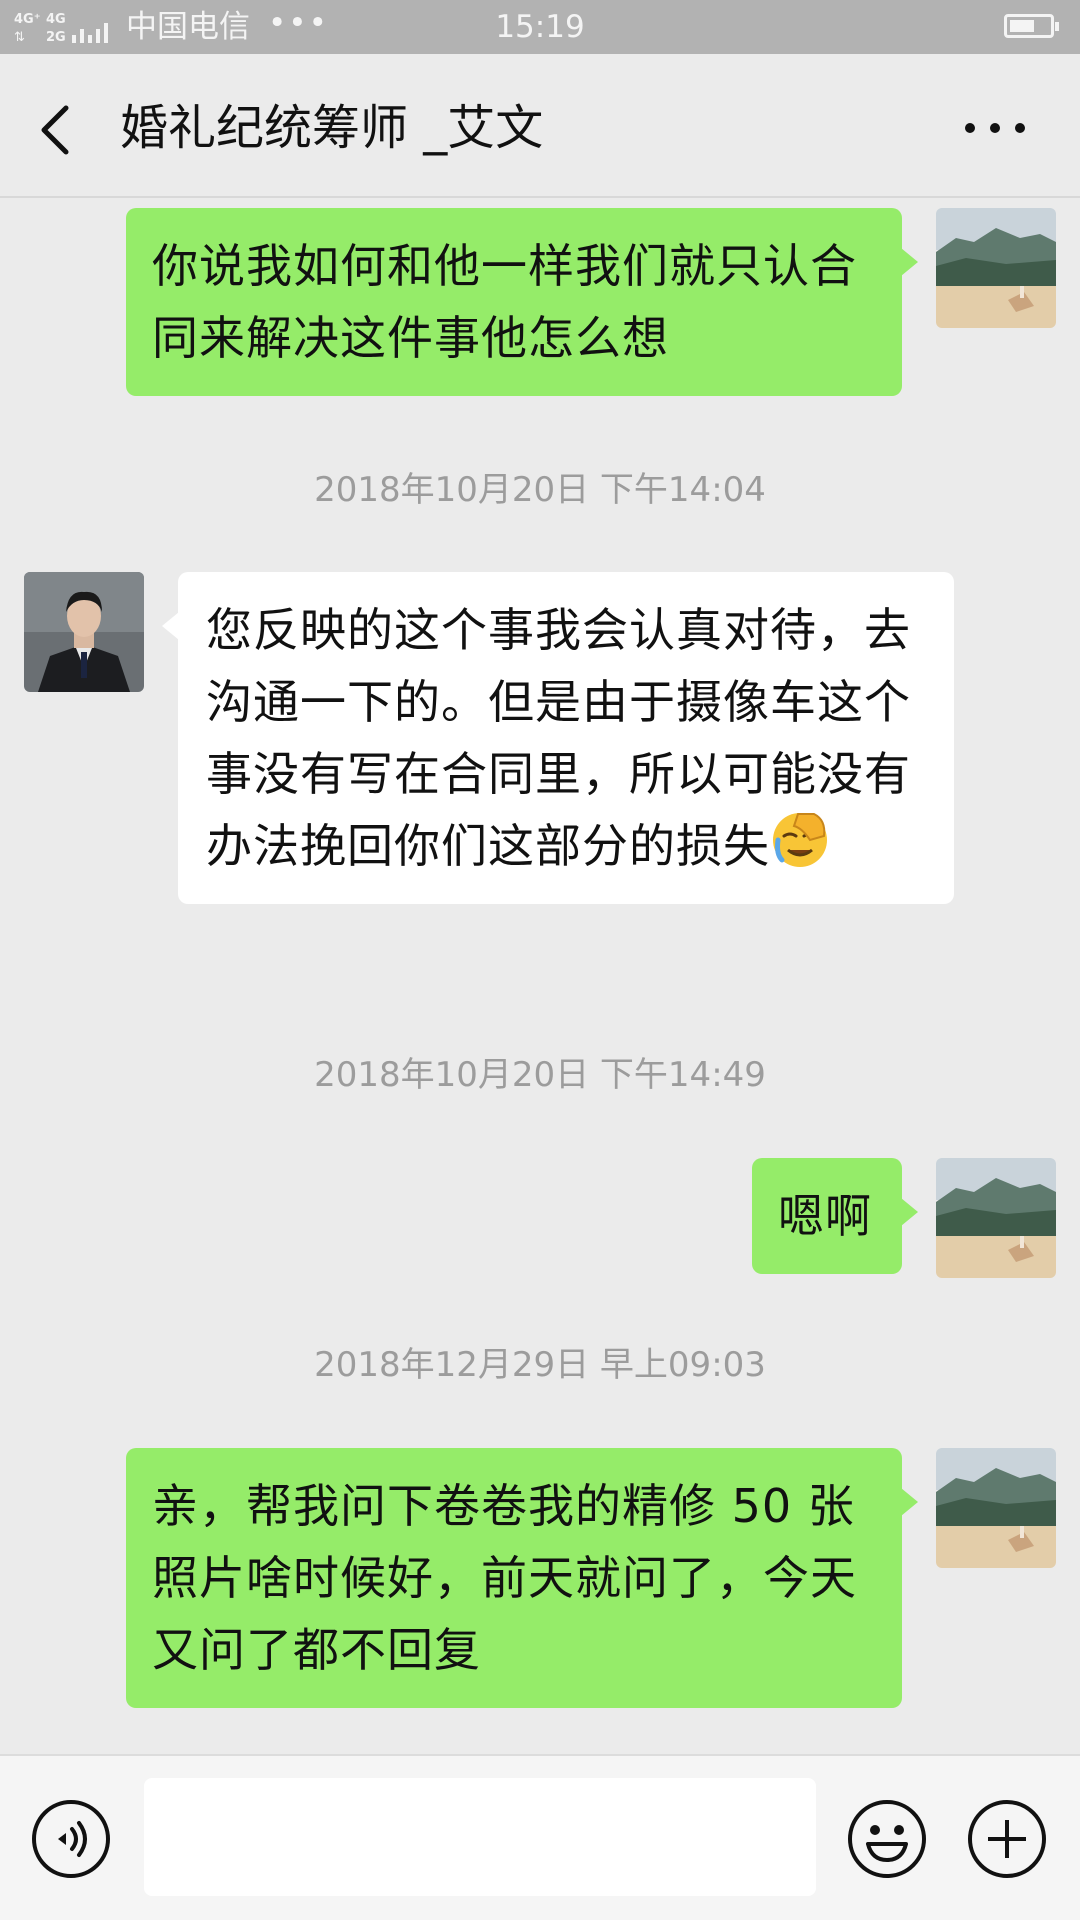 The image size is (1080, 1920). What do you see at coordinates (56, 130) in the screenshot?
I see `back-icon` at bounding box center [56, 130].